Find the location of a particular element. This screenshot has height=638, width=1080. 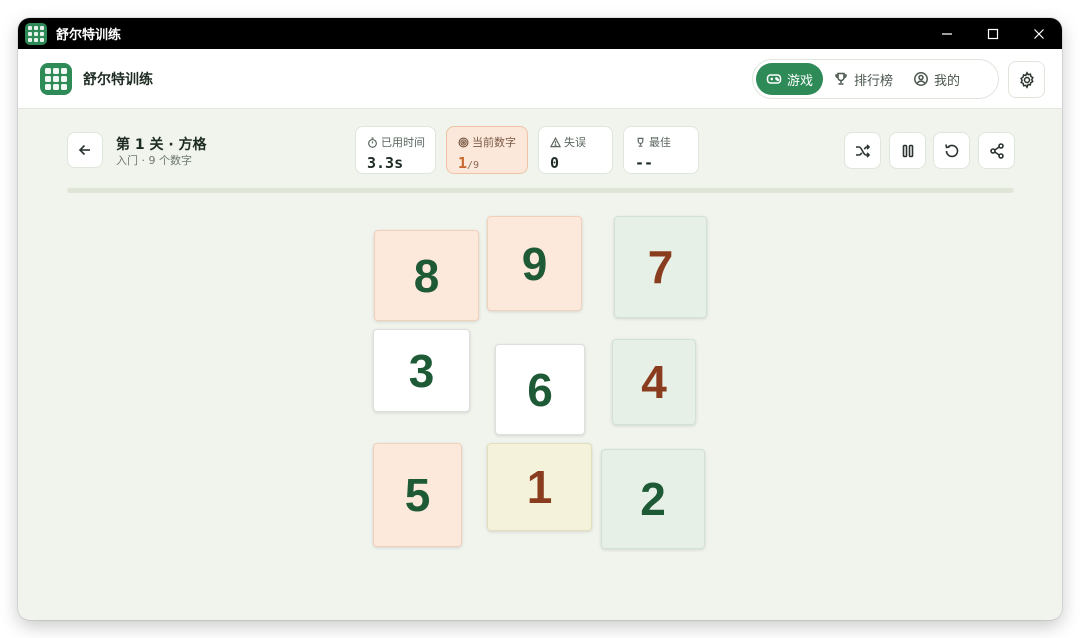

stat-best: 最佳 -- is located at coordinates (661, 150).